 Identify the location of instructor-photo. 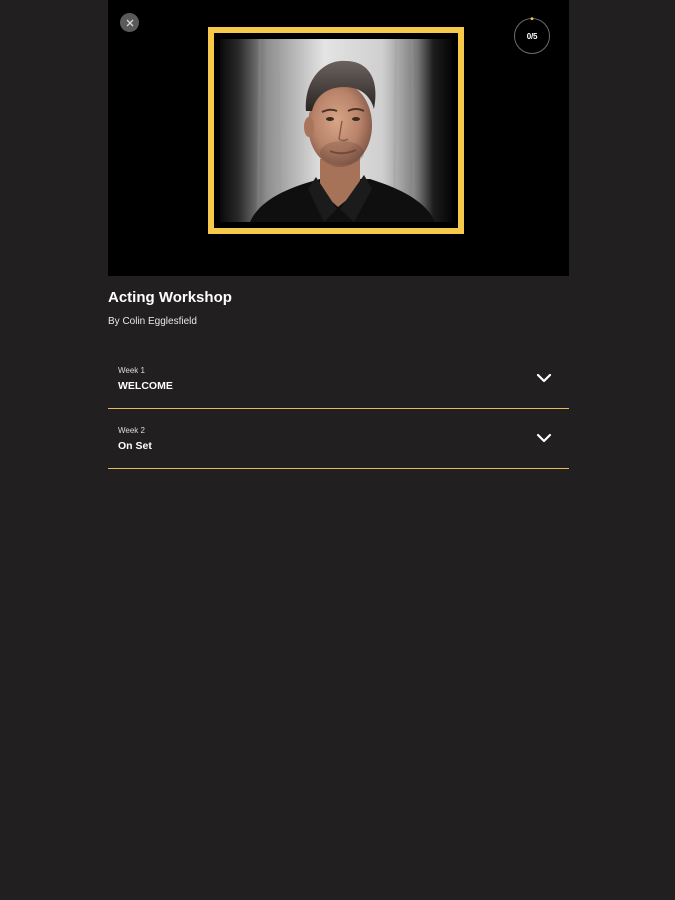
(336, 130).